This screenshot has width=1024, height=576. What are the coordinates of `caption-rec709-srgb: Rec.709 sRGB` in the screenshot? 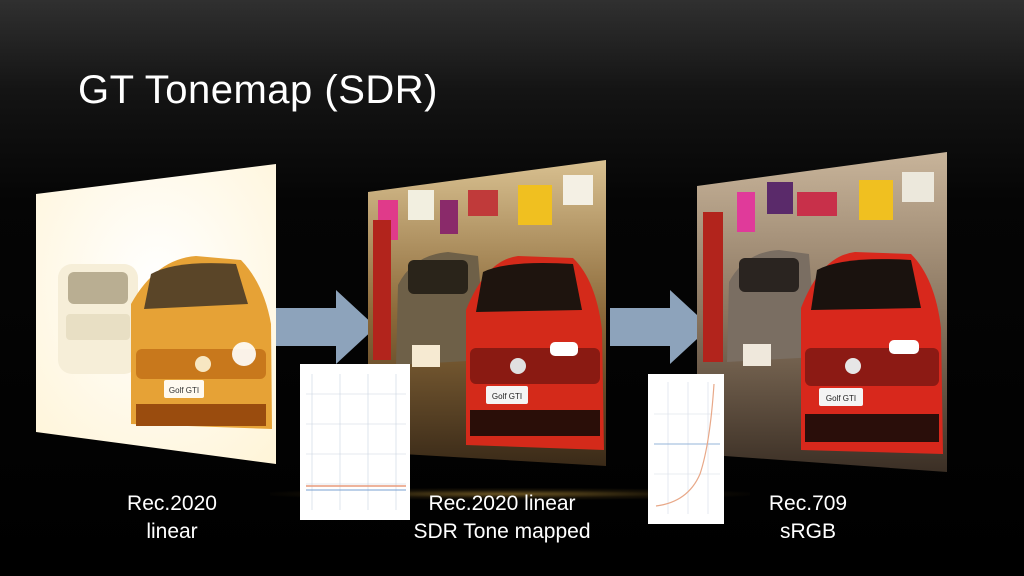 It's located at (808, 518).